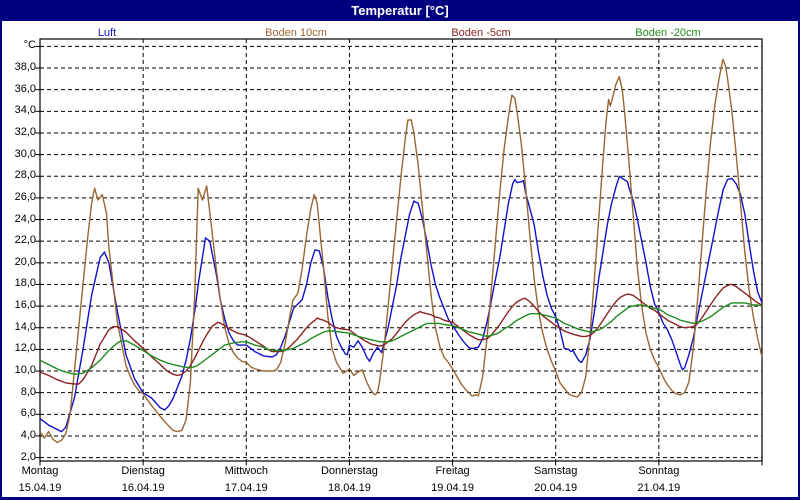  I want to click on x-axis-date-label: 15.04.19, so click(40, 488).